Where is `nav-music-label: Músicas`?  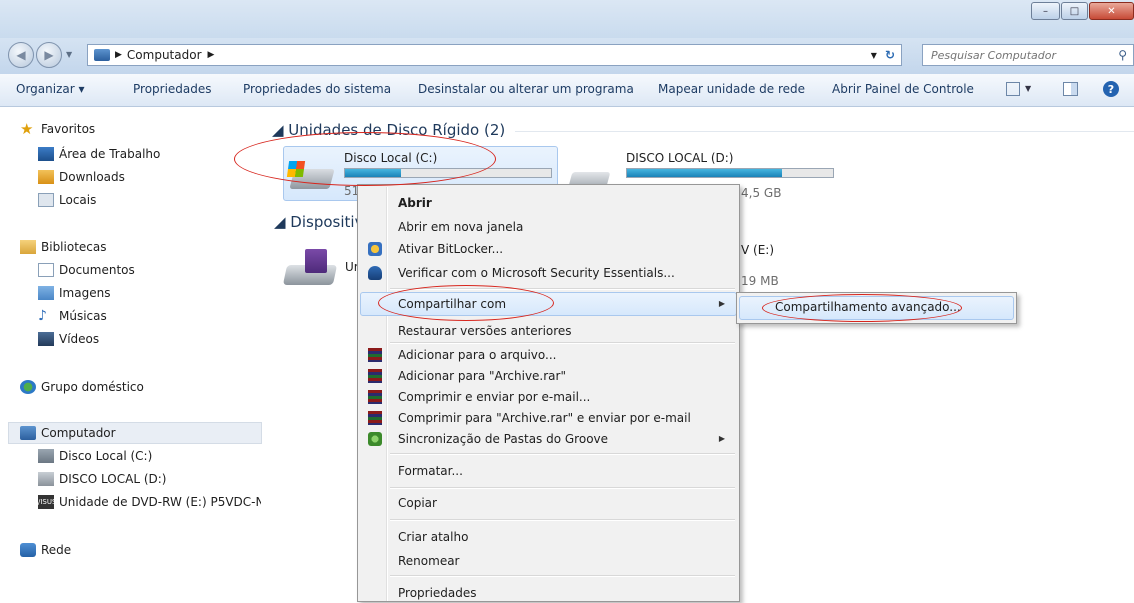
nav-music-label: Músicas is located at coordinates (83, 316).